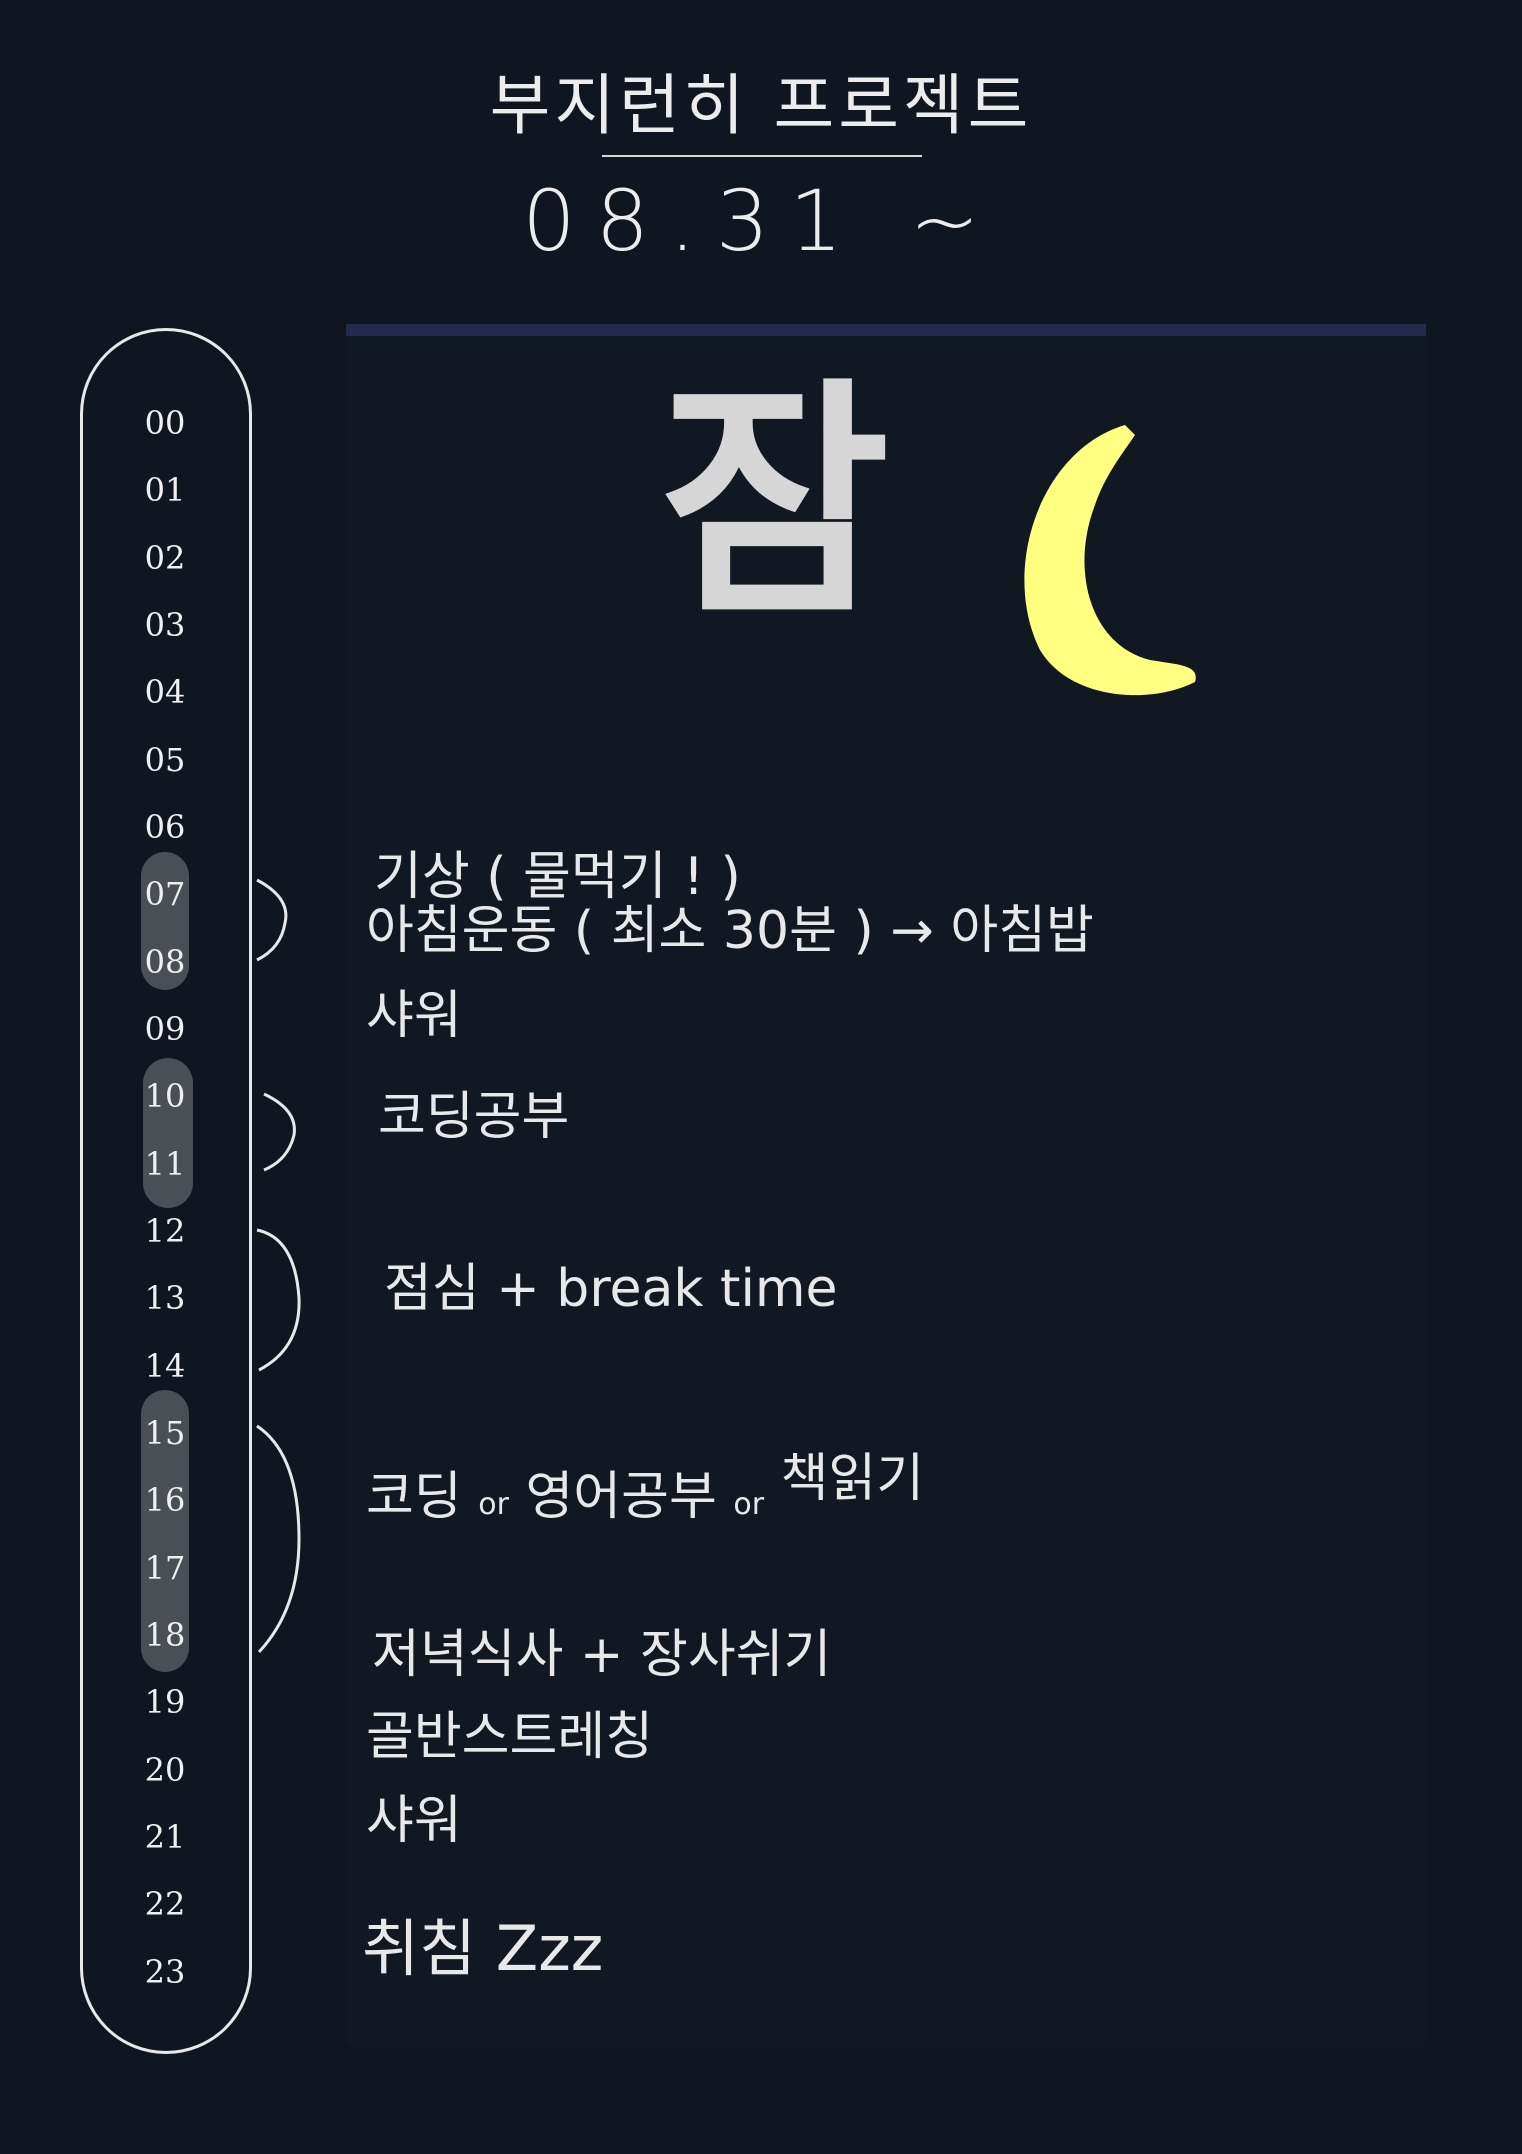  What do you see at coordinates (165, 625) in the screenshot?
I see `hour-label: 03` at bounding box center [165, 625].